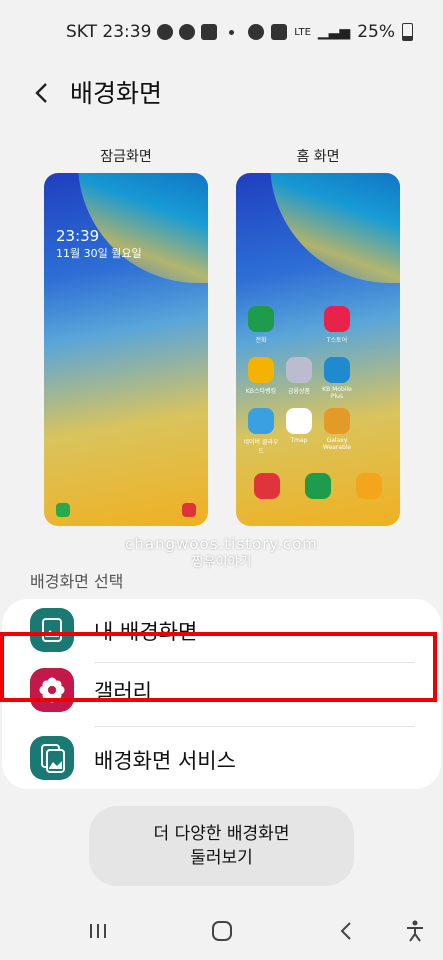 The height and width of the screenshot is (960, 443). I want to click on divider, so click(254, 726).